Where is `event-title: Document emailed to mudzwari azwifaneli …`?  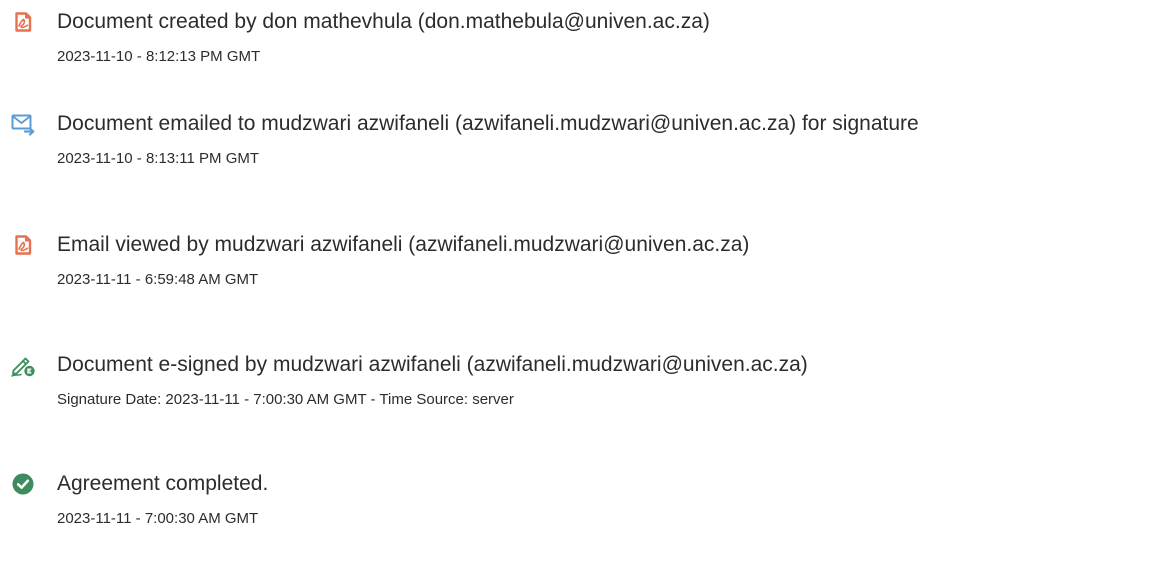
event-title: Document emailed to mudzwari azwifaneli … is located at coordinates (488, 123).